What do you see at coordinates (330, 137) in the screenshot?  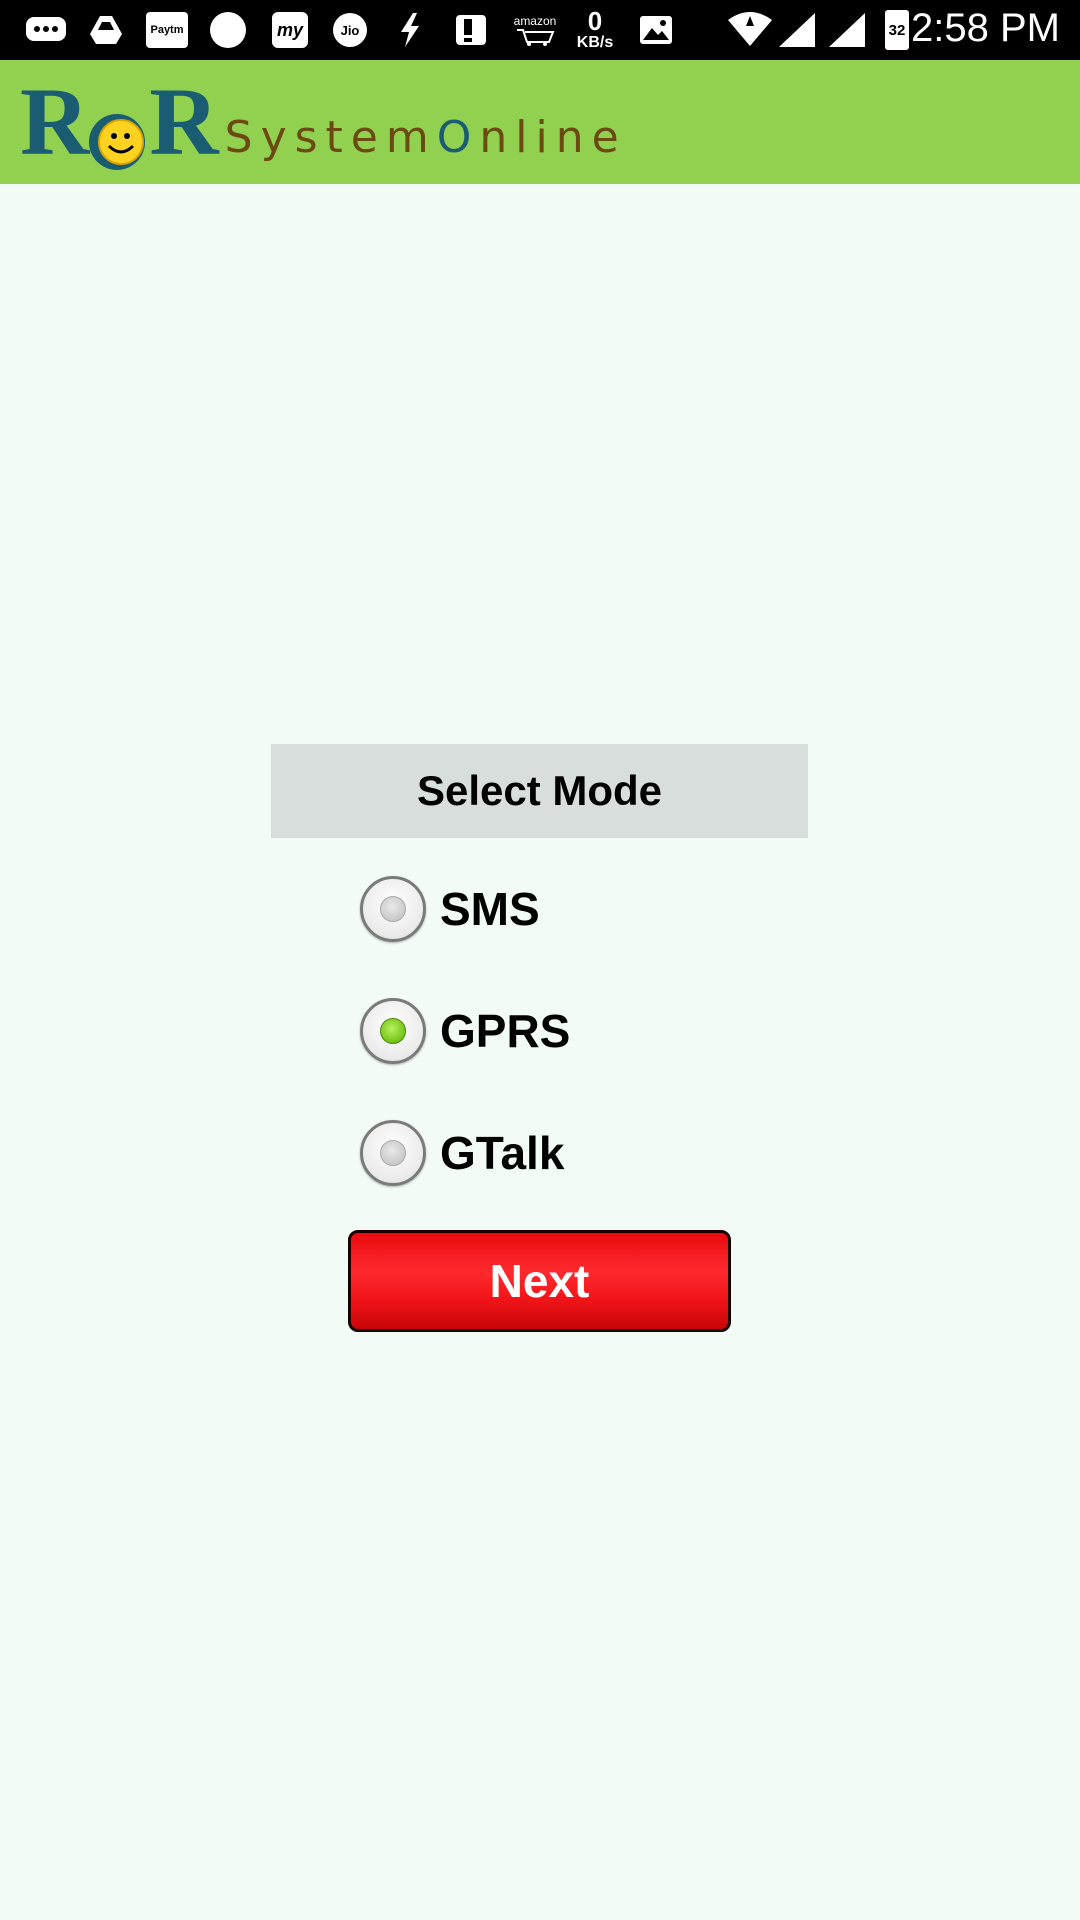 I see `logo-tagline-system: System` at bounding box center [330, 137].